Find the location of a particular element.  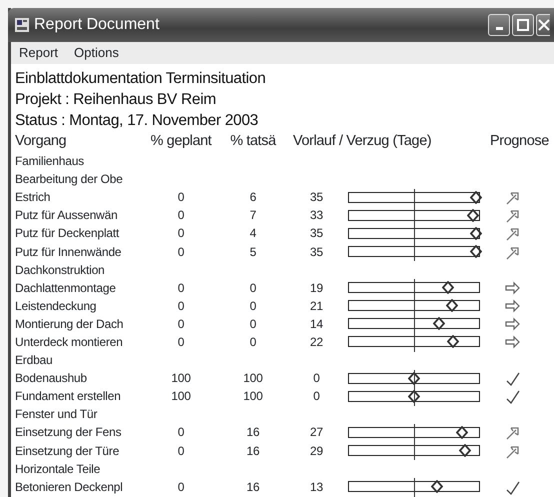

task-name: Fundament erstellen is located at coordinates (68, 397).